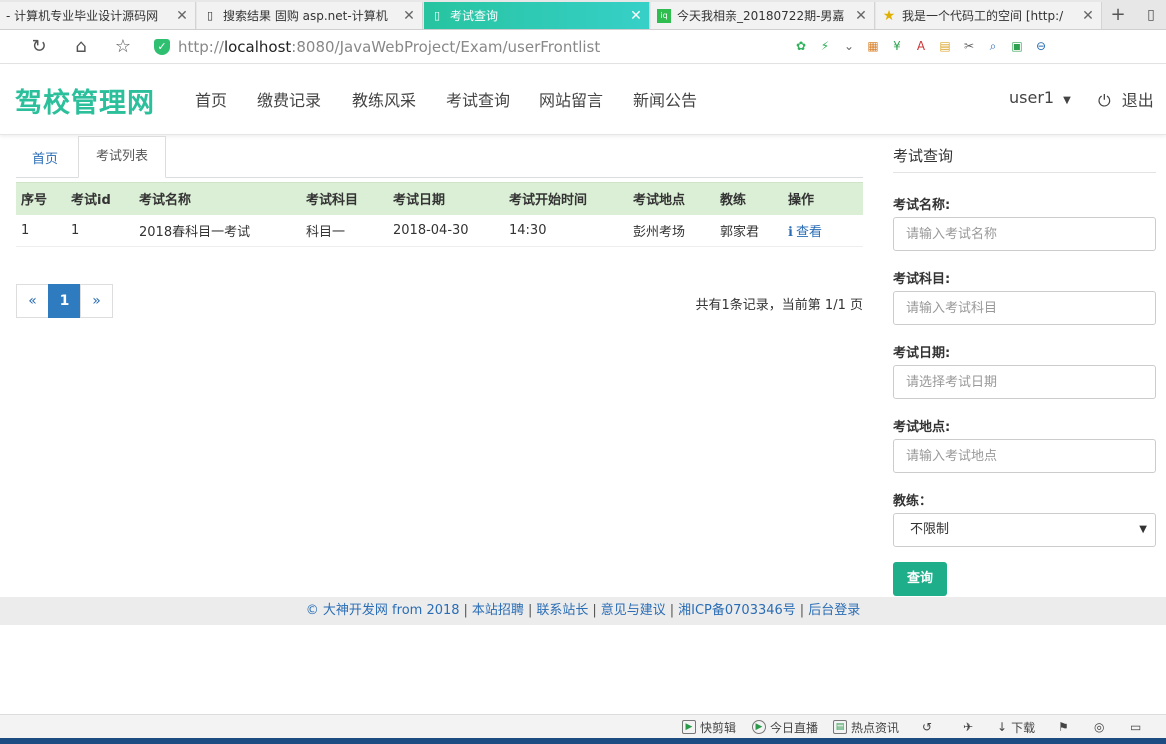  Describe the element at coordinates (922, 205) in the screenshot. I see `exam-name-label: 考试名称:` at that location.